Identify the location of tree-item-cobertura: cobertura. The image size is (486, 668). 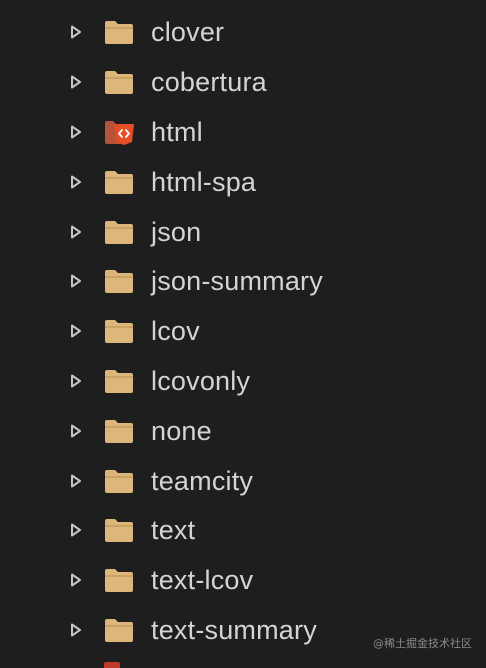
(243, 83).